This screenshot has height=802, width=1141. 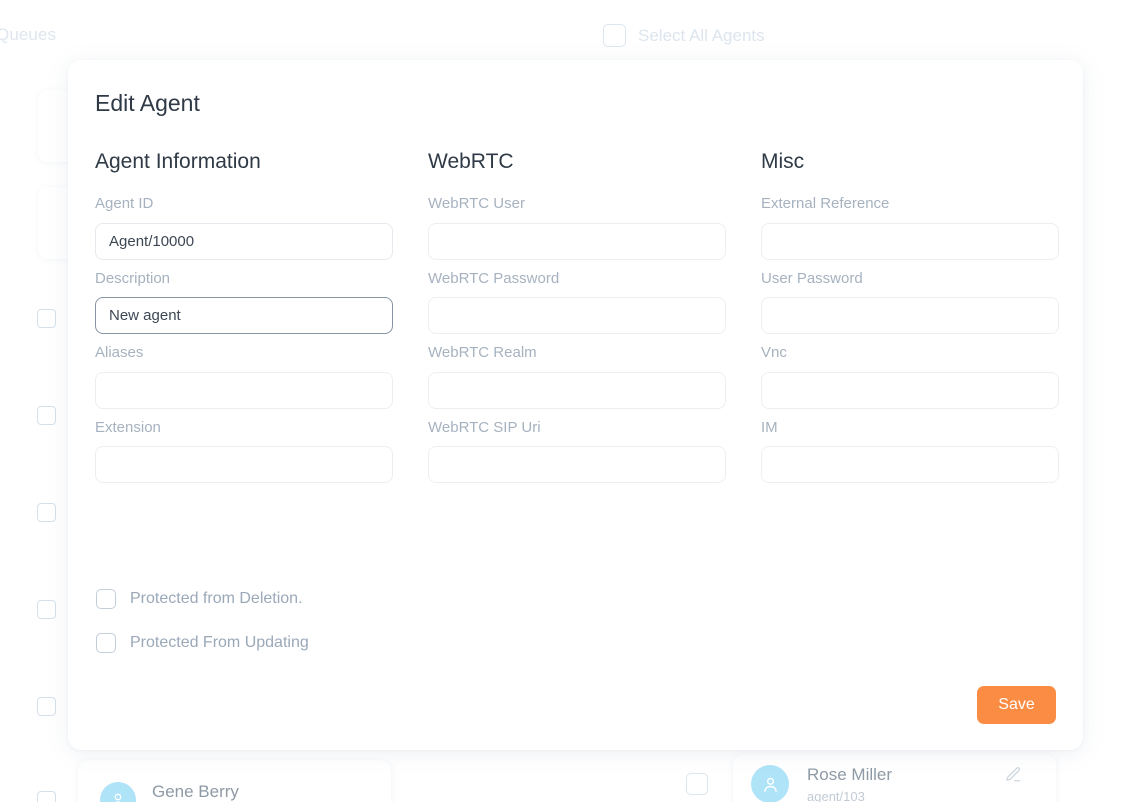 What do you see at coordinates (774, 352) in the screenshot?
I see `field-label: Vnc` at bounding box center [774, 352].